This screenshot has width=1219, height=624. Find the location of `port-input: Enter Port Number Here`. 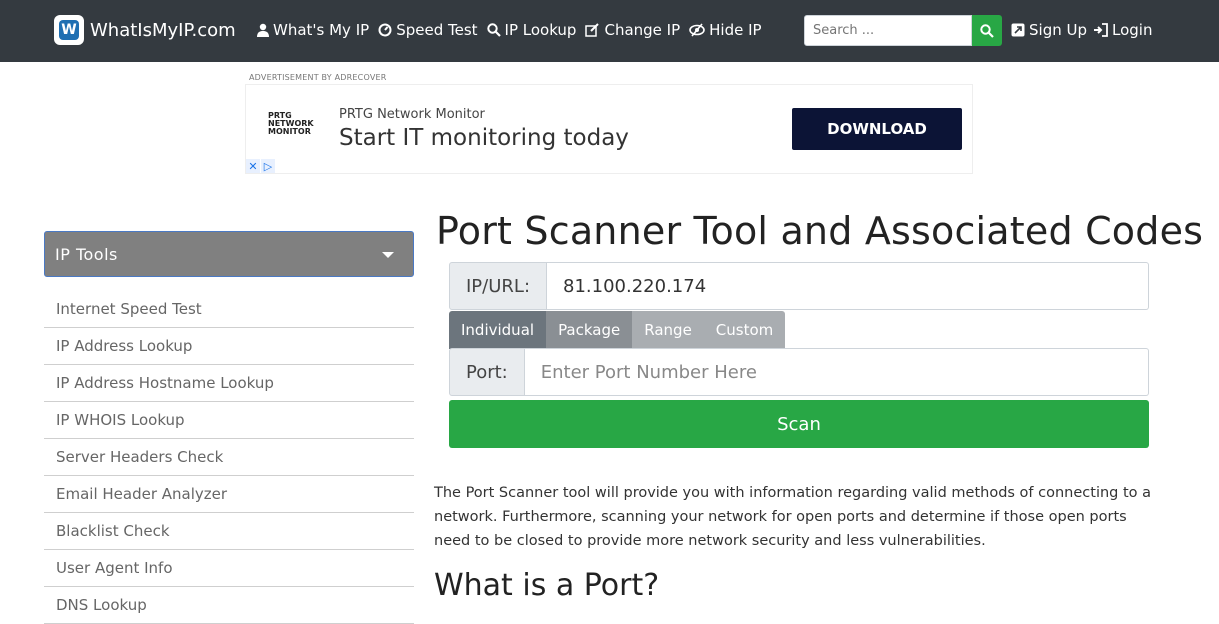

port-input: Enter Port Number Here is located at coordinates (836, 372).